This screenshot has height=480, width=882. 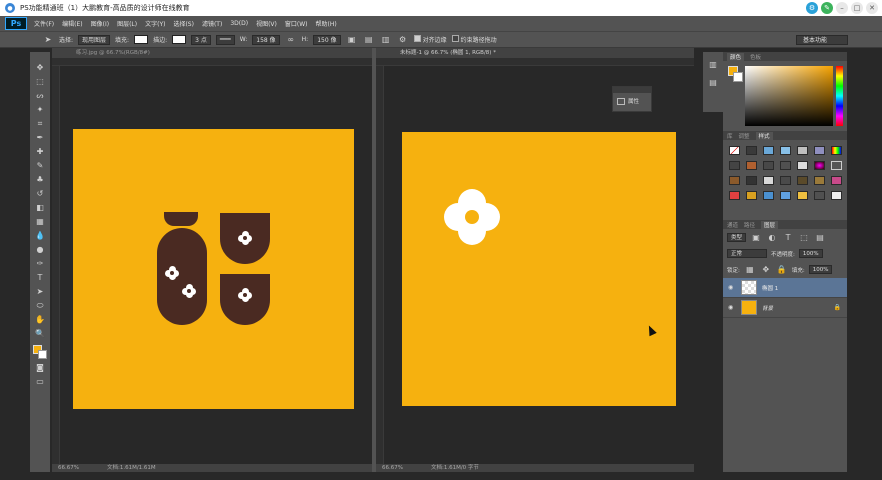 I want to click on fill-opacity-field: 100%, so click(x=820, y=269).